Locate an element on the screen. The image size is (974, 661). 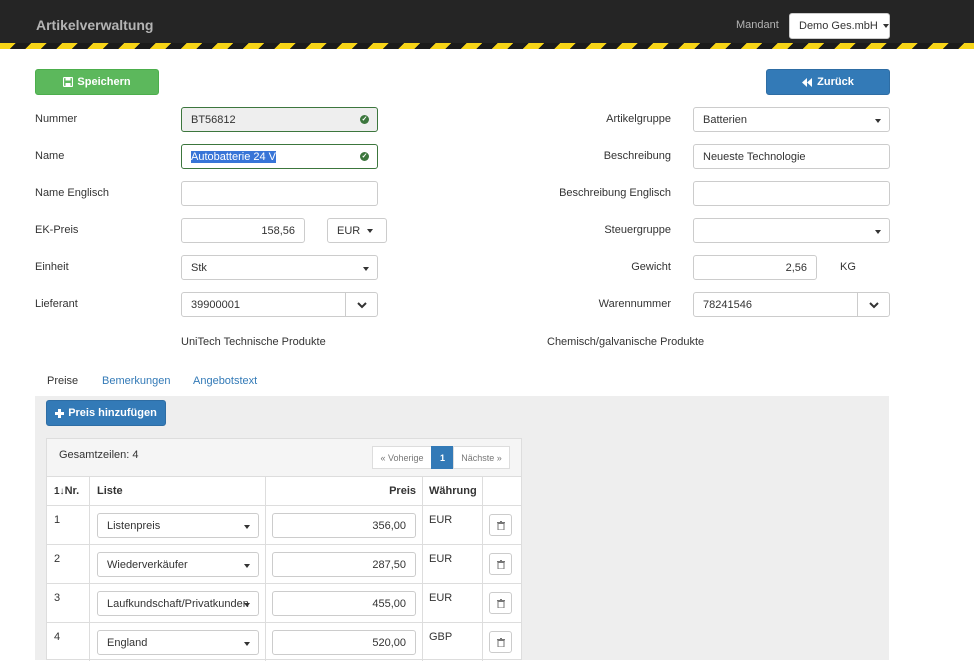
trash-icon is located at coordinates (500, 603).